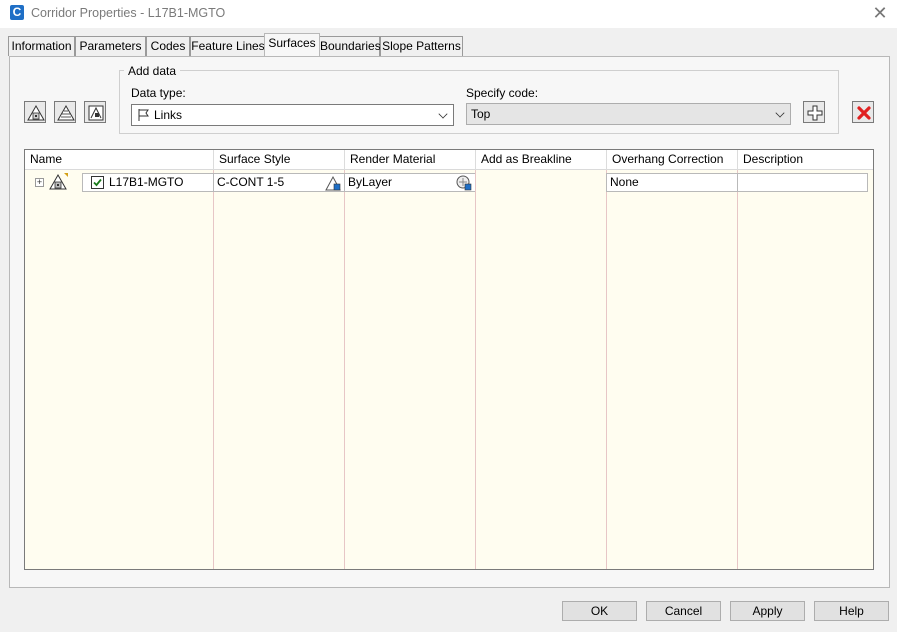 This screenshot has height=632, width=897. Describe the element at coordinates (119, 160) in the screenshot. I see `column-header-name: Name` at that location.